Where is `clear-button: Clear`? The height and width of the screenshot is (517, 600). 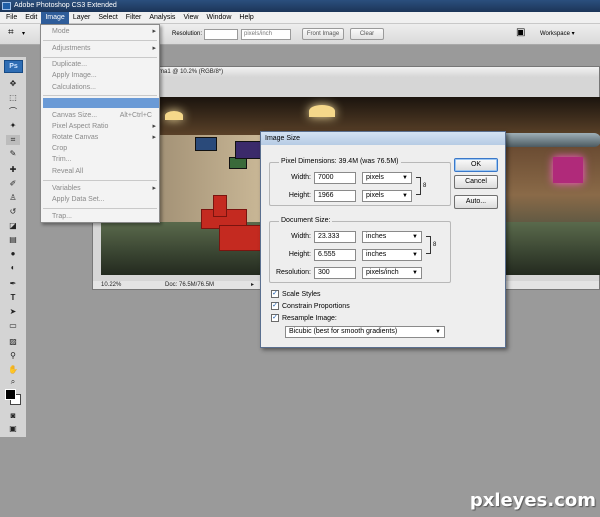
clear-button: Clear is located at coordinates (367, 34).